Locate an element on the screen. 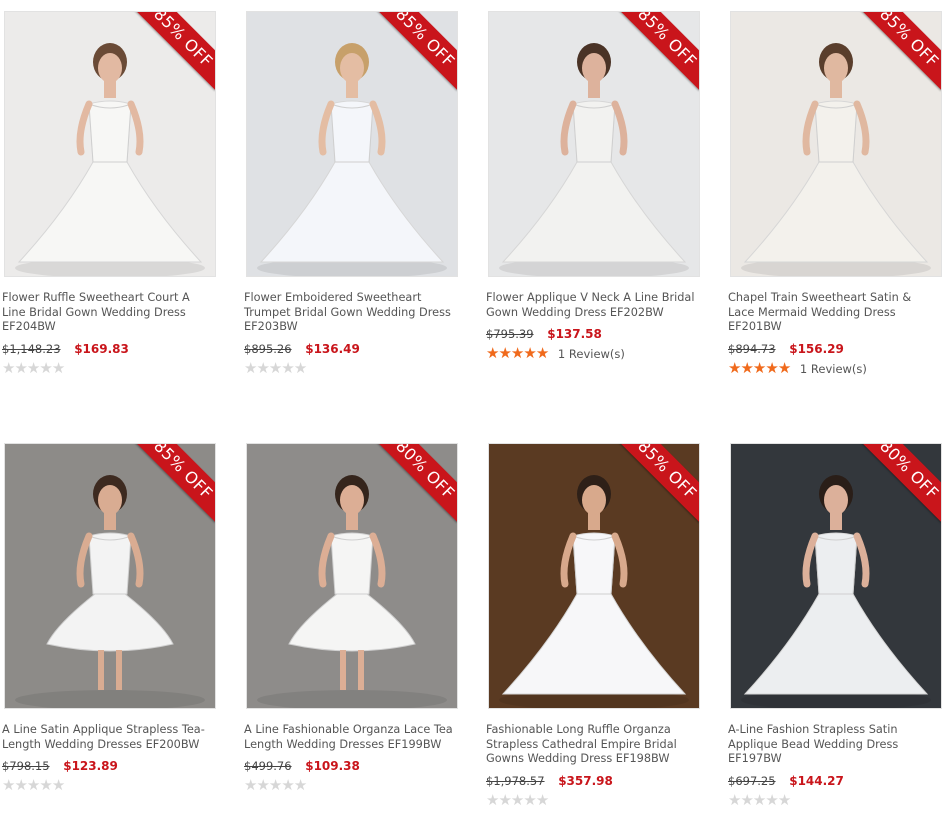  price-row: $795.39 $137.58 is located at coordinates (593, 334).